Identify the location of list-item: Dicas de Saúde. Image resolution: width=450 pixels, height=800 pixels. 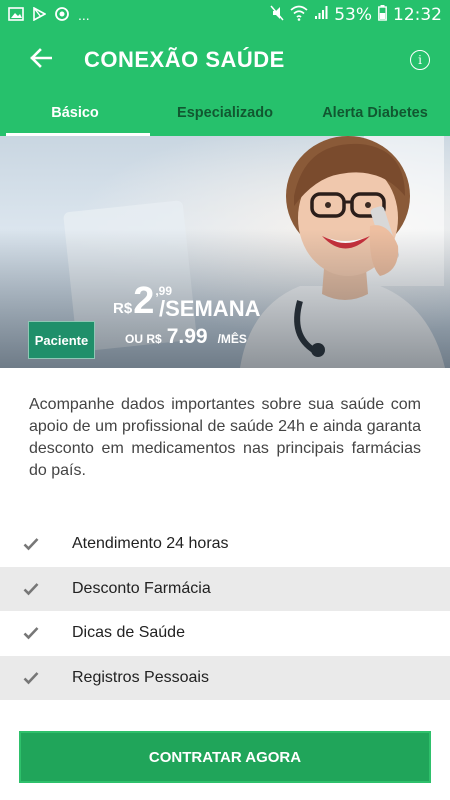
(225, 633).